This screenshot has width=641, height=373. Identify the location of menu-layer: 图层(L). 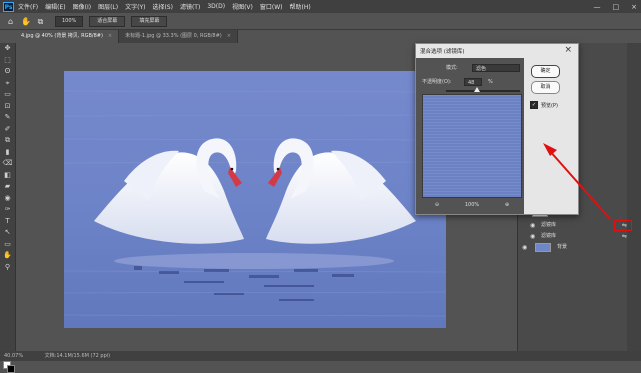
(108, 6).